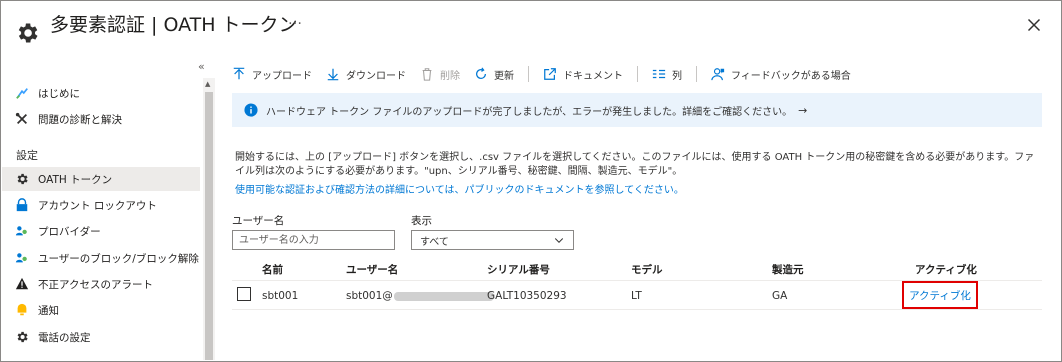 Image resolution: width=1062 pixels, height=362 pixels. Describe the element at coordinates (313, 240) in the screenshot. I see `username-search-input` at that location.